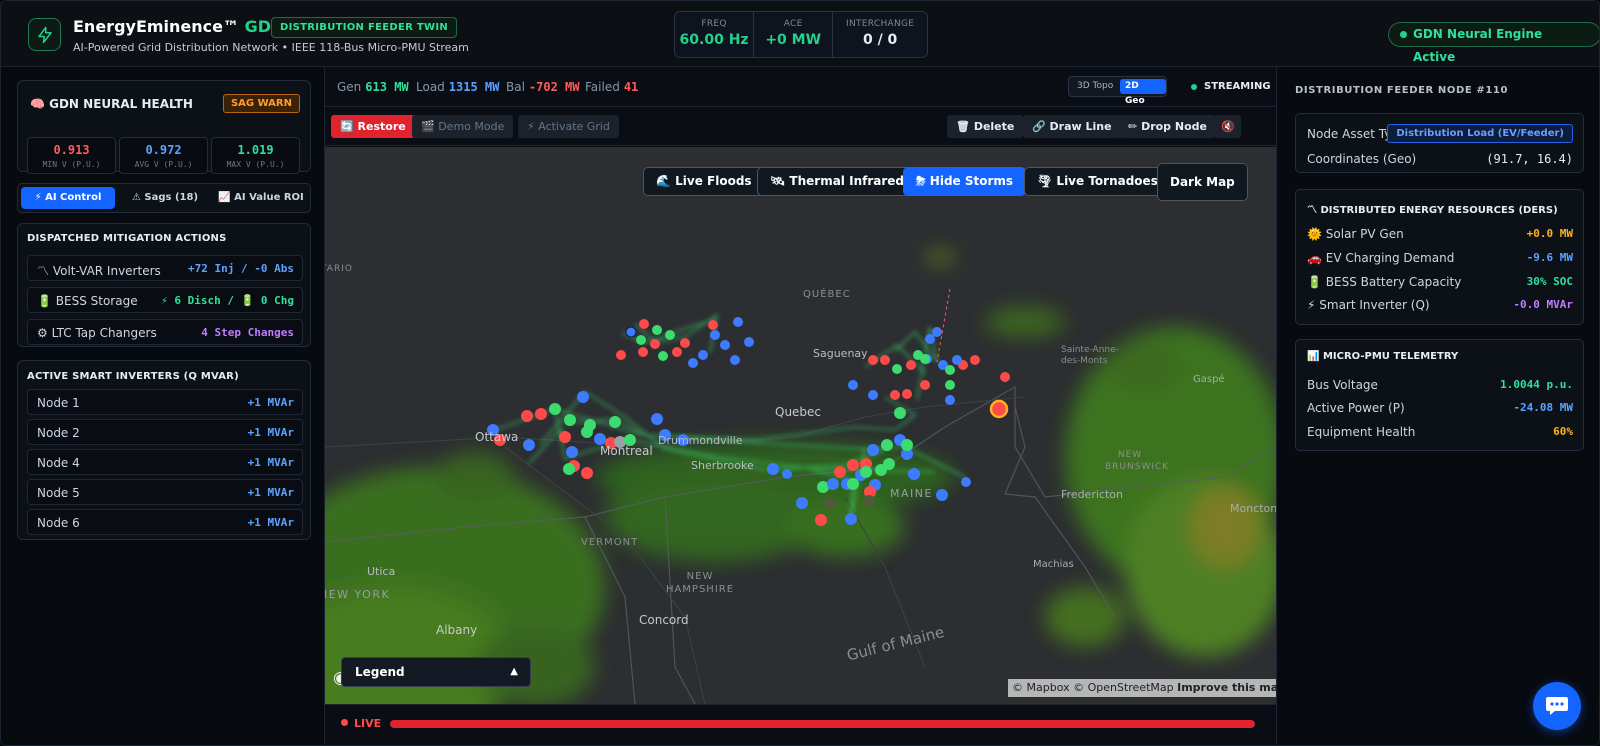 This screenshot has width=1600, height=746. What do you see at coordinates (1072, 126) in the screenshot?
I see `draw-line-button: 🔗 Draw Line` at bounding box center [1072, 126].